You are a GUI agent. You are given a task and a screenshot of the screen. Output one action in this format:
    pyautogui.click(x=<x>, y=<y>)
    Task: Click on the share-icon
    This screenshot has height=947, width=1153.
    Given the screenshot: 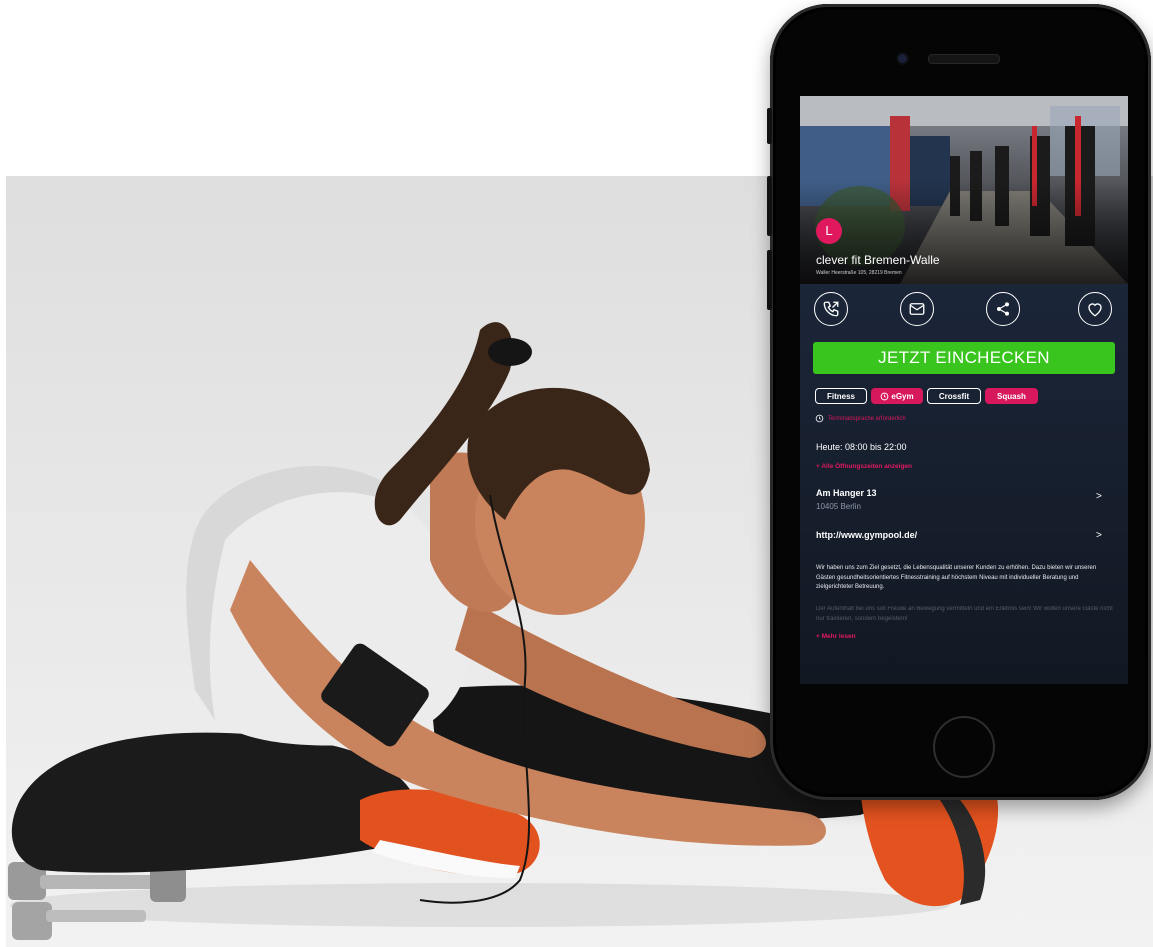 What is the action you would take?
    pyautogui.click(x=1003, y=309)
    